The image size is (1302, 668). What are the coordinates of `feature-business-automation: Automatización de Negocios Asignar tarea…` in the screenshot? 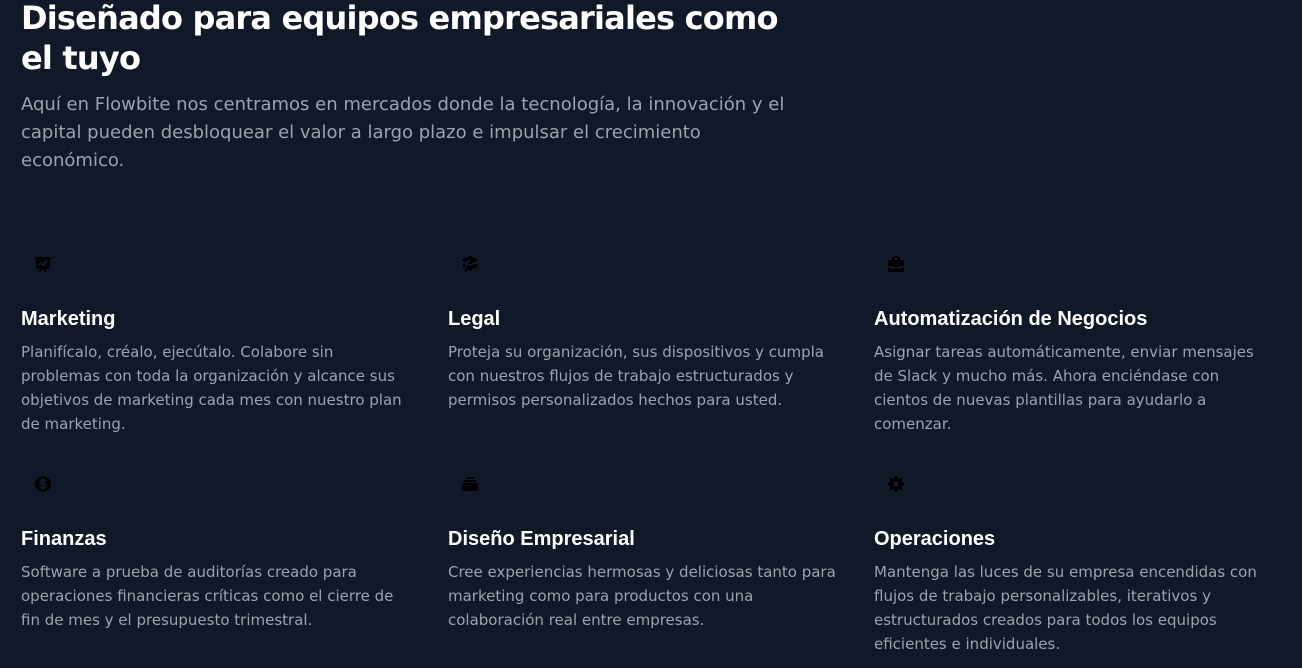 It's located at (1068, 340).